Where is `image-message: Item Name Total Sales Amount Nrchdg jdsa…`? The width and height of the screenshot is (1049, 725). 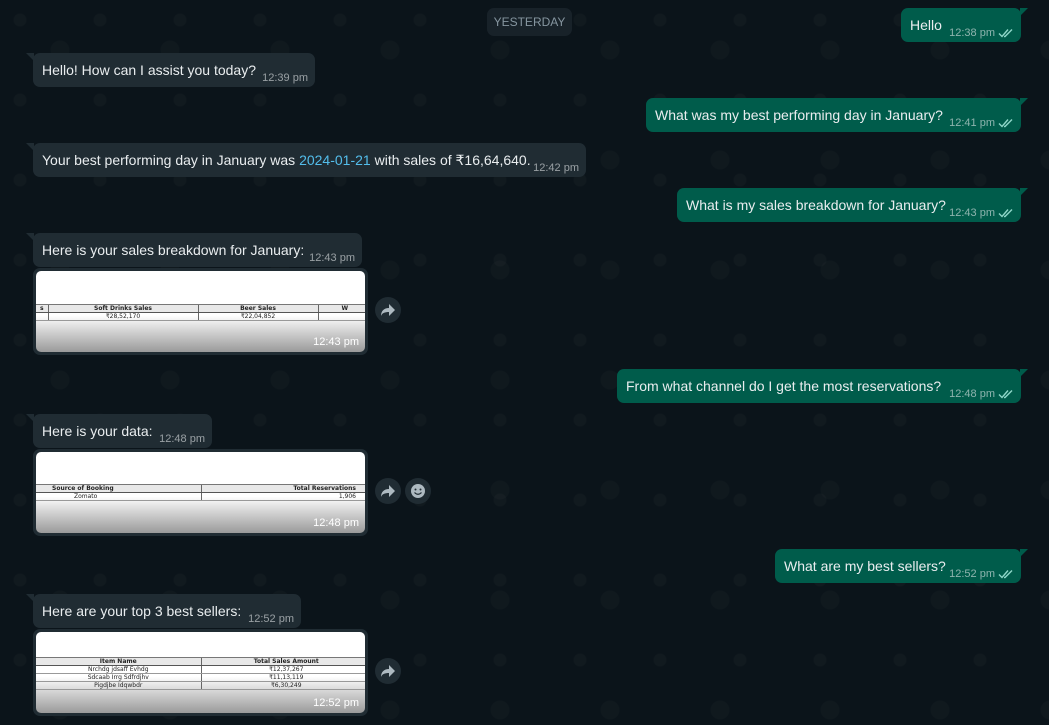 image-message: Item Name Total Sales Amount Nrchdg jdsa… is located at coordinates (200, 672).